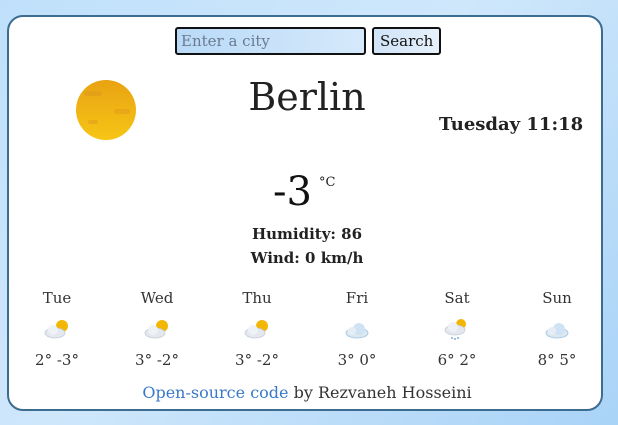 The height and width of the screenshot is (425, 618). I want to click on city-search-input, so click(270, 41).